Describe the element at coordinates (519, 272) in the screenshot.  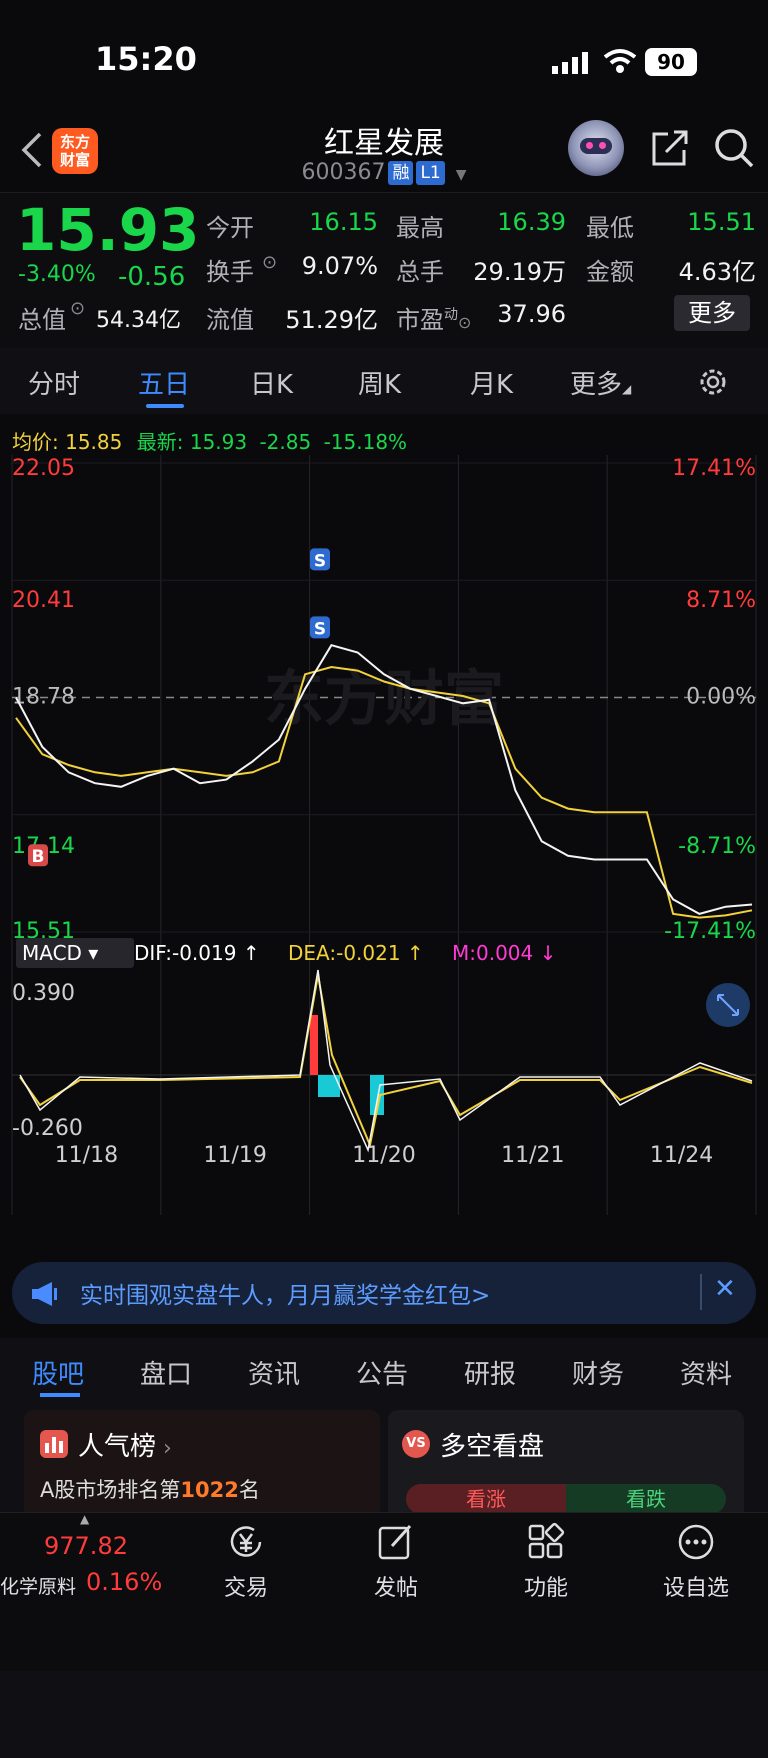
I see `volume-value: 29.19万` at that location.